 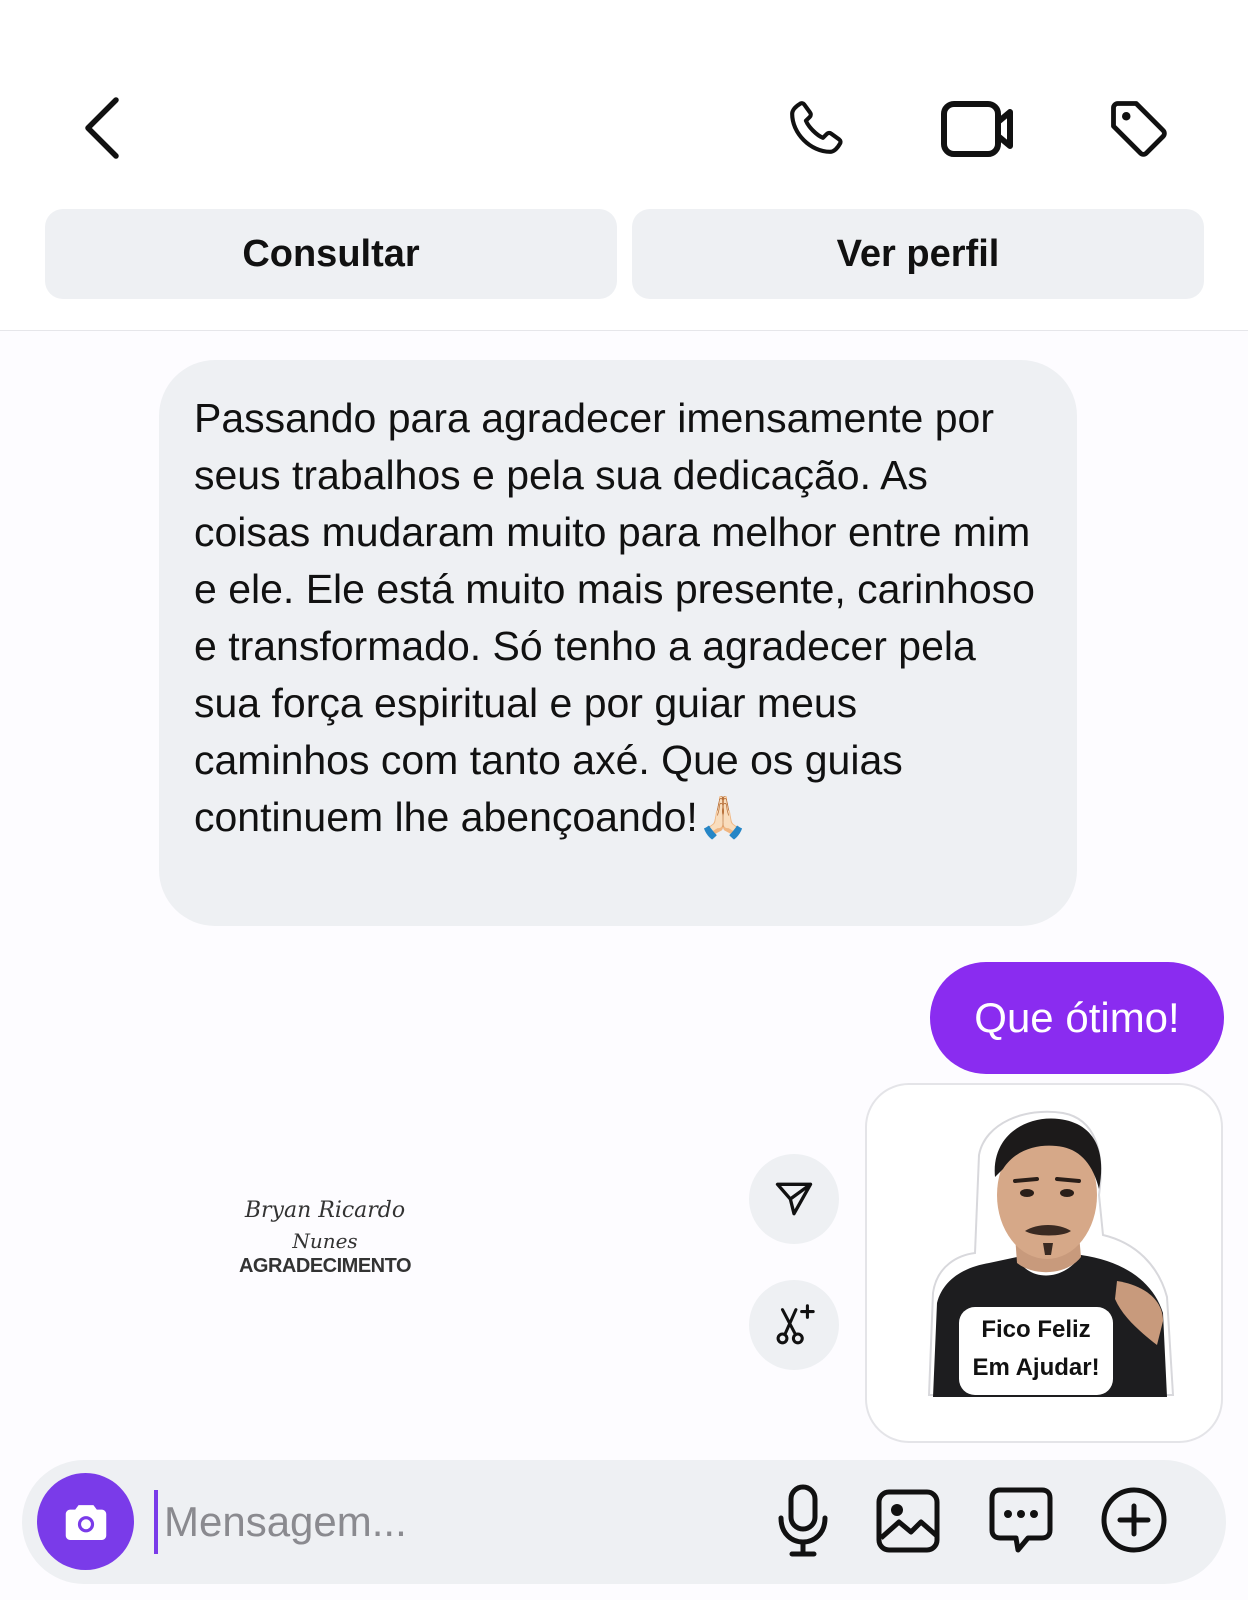 I want to click on voice-message-button, so click(x=803, y=1521).